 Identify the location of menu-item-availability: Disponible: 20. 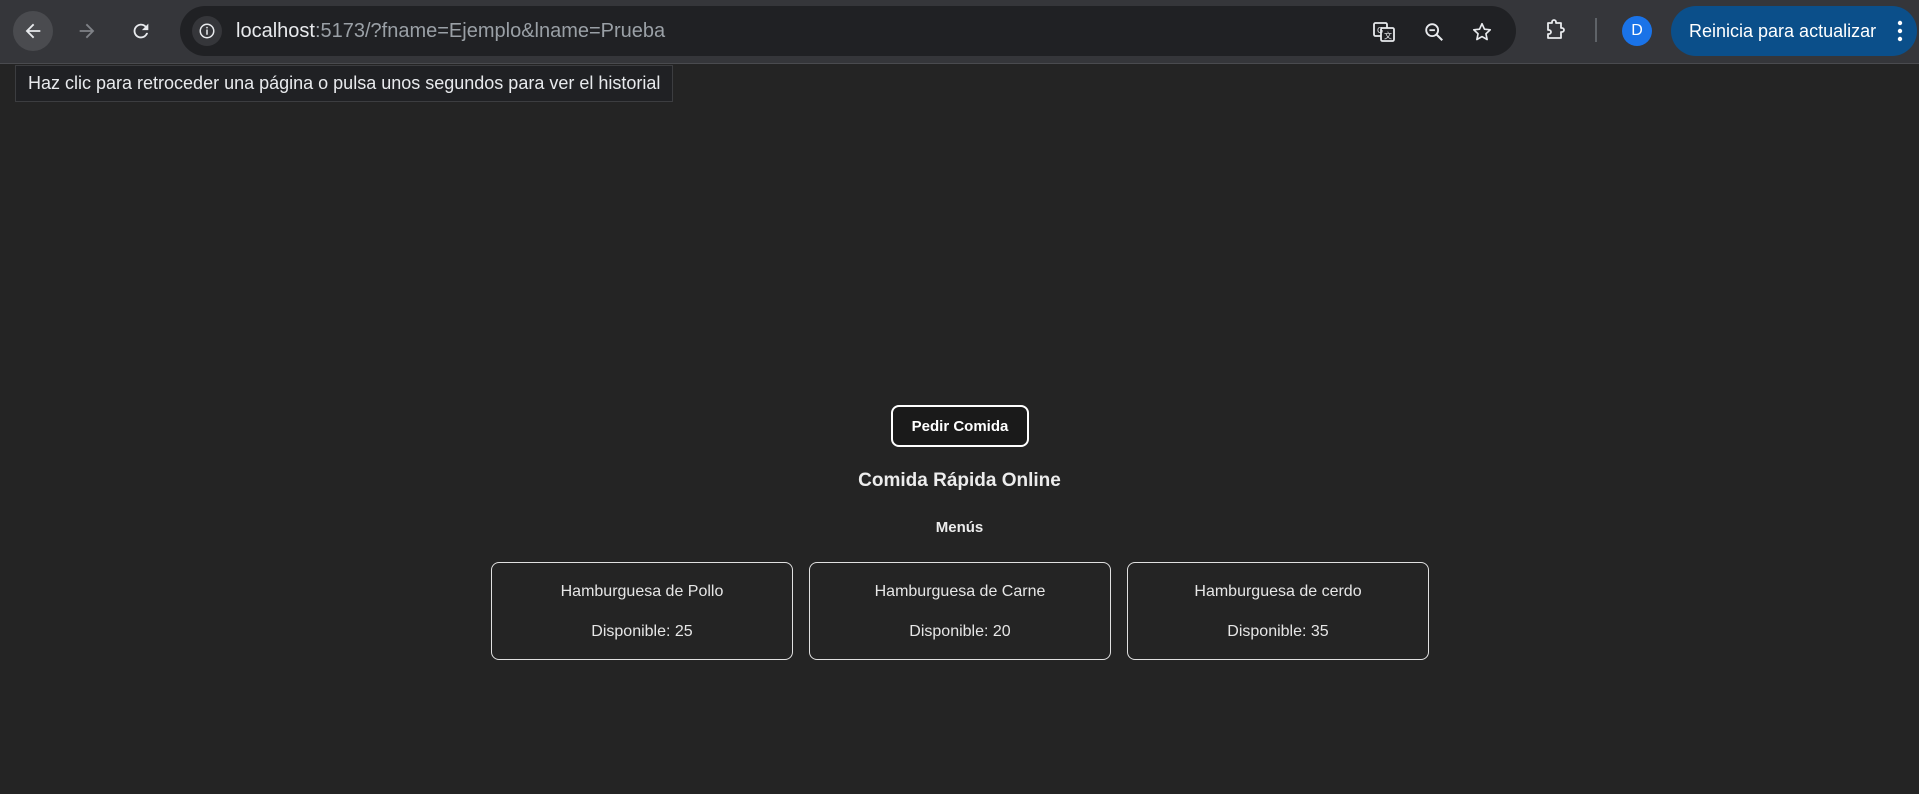
(960, 631).